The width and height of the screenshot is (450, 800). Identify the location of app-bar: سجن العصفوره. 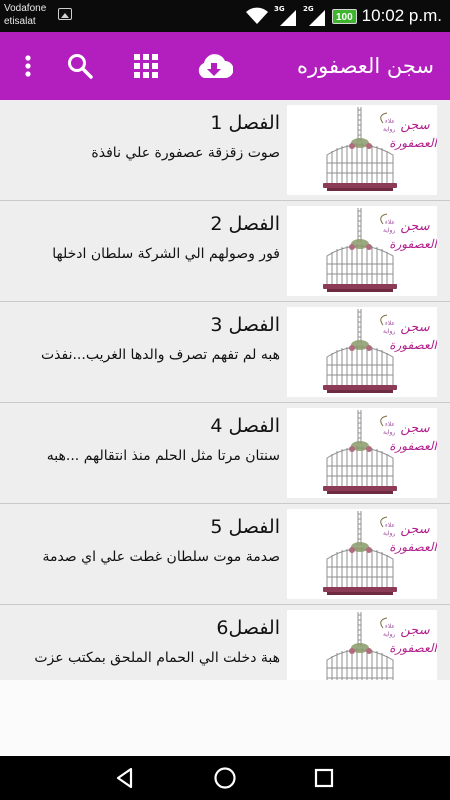
(225, 66).